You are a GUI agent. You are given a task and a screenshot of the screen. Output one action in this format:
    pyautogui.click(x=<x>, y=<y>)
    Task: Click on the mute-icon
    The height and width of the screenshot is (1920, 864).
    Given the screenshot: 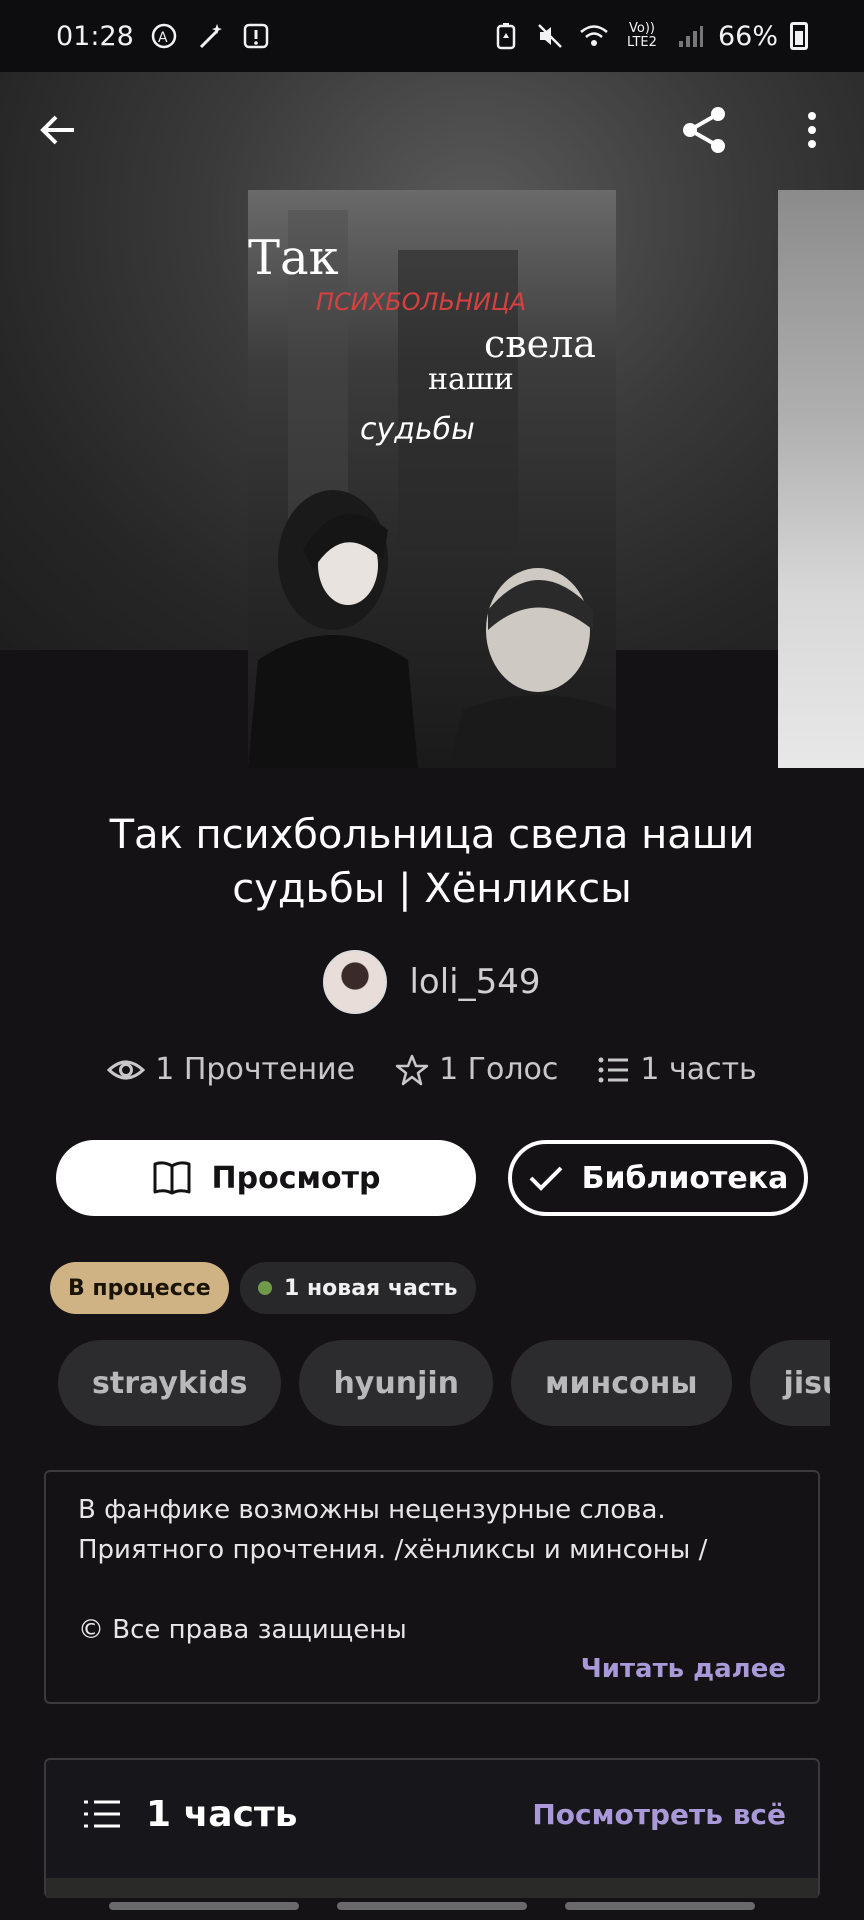 What is the action you would take?
    pyautogui.click(x=550, y=36)
    